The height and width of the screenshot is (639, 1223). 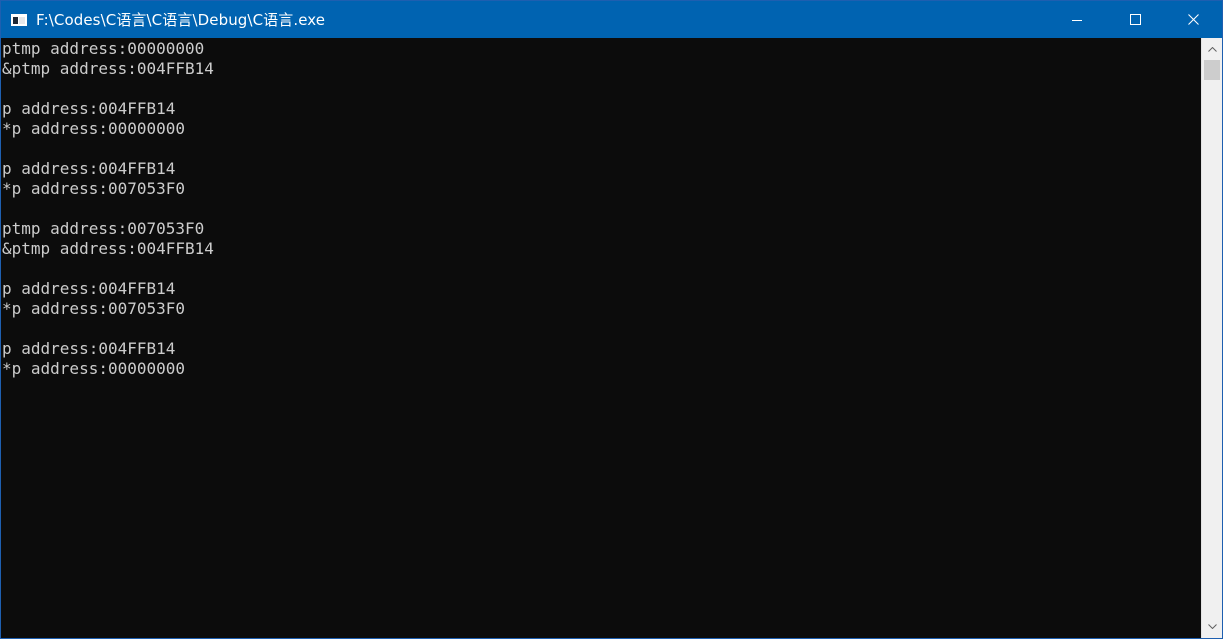 I want to click on vertical-scrollbar, so click(x=1211, y=338).